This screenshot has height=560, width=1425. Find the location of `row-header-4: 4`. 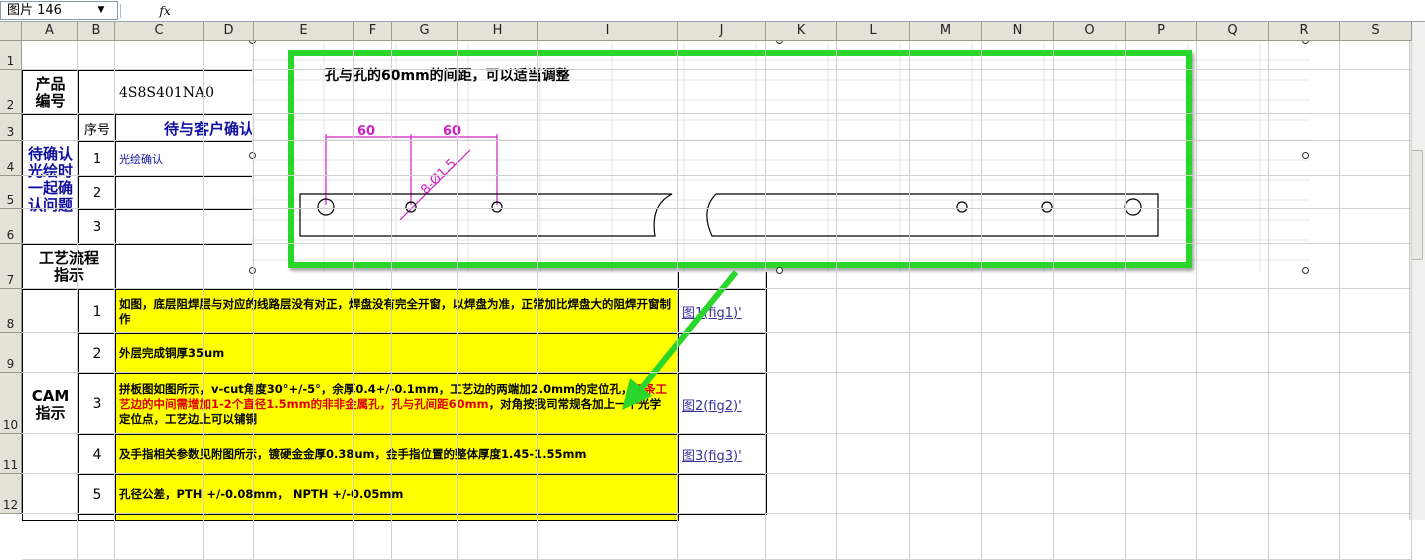

row-header-4: 4 is located at coordinates (11, 158).